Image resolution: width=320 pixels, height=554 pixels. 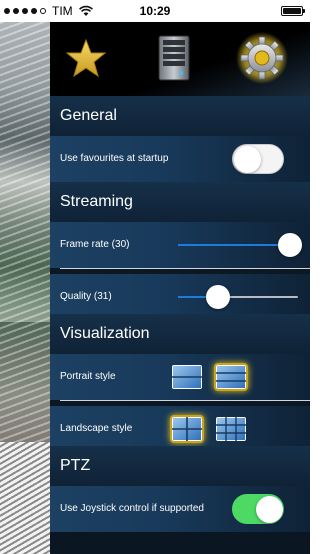 I want to click on gear-icon, so click(x=262, y=58).